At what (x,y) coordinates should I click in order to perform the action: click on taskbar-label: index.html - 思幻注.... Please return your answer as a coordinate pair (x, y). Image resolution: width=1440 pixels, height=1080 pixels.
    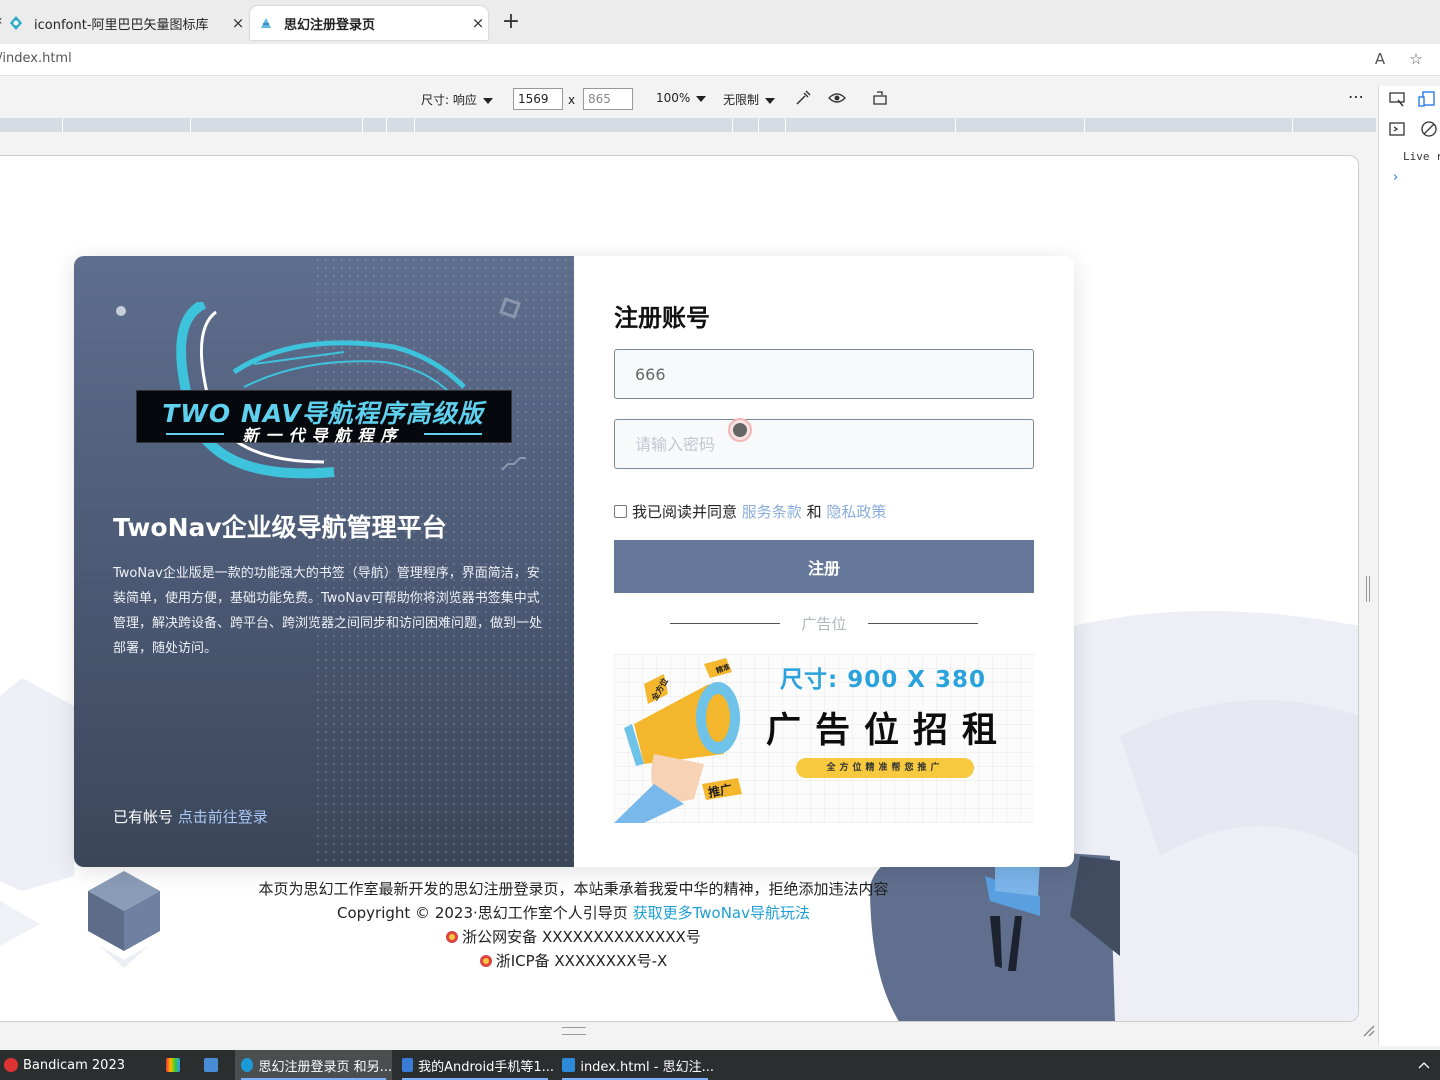
    Looking at the image, I should click on (647, 1067).